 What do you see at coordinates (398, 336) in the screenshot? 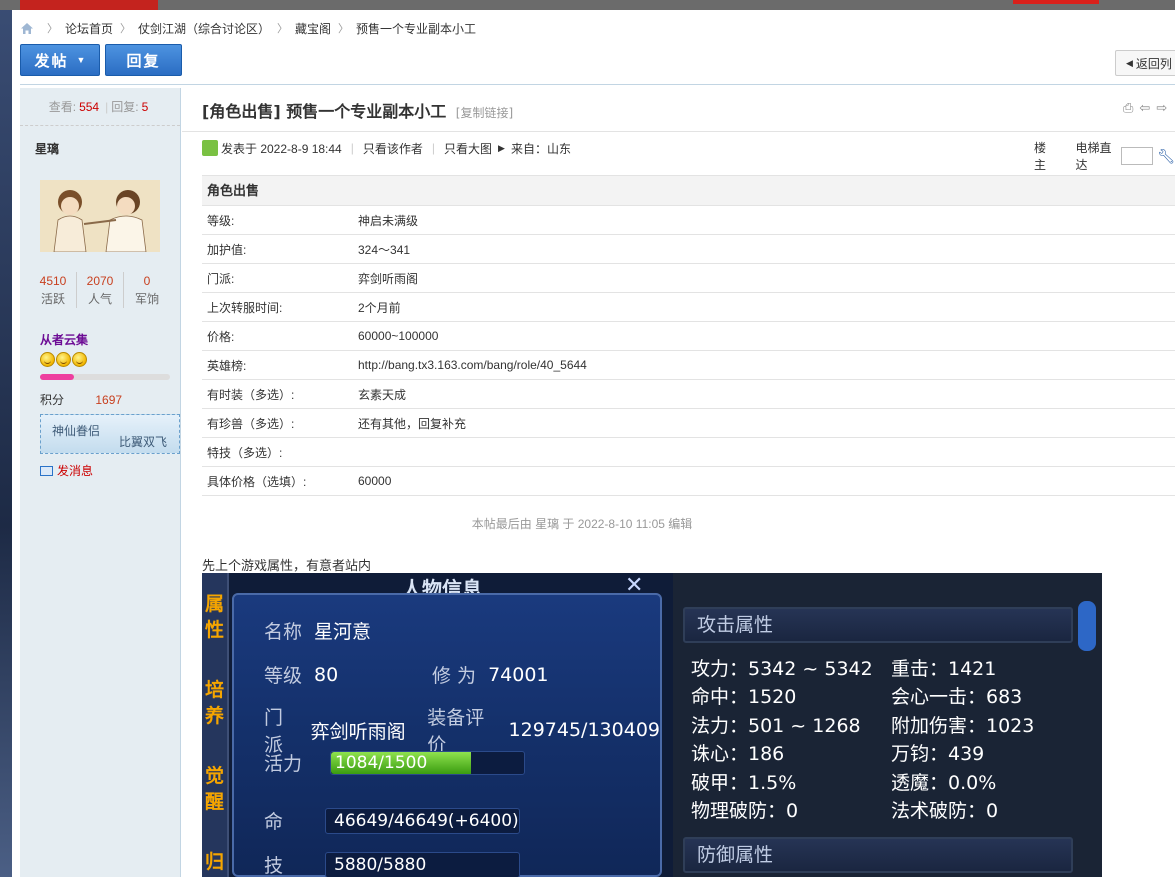
I see `field-value: 60000~100000` at bounding box center [398, 336].